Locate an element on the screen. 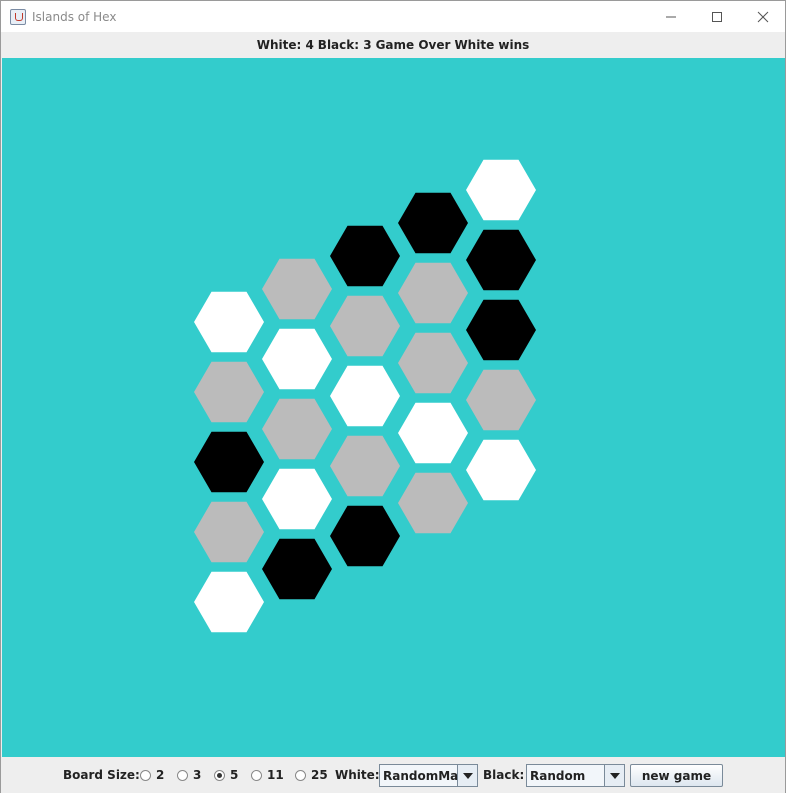 The height and width of the screenshot is (793, 786). size-option-label: 25 is located at coordinates (319, 775).